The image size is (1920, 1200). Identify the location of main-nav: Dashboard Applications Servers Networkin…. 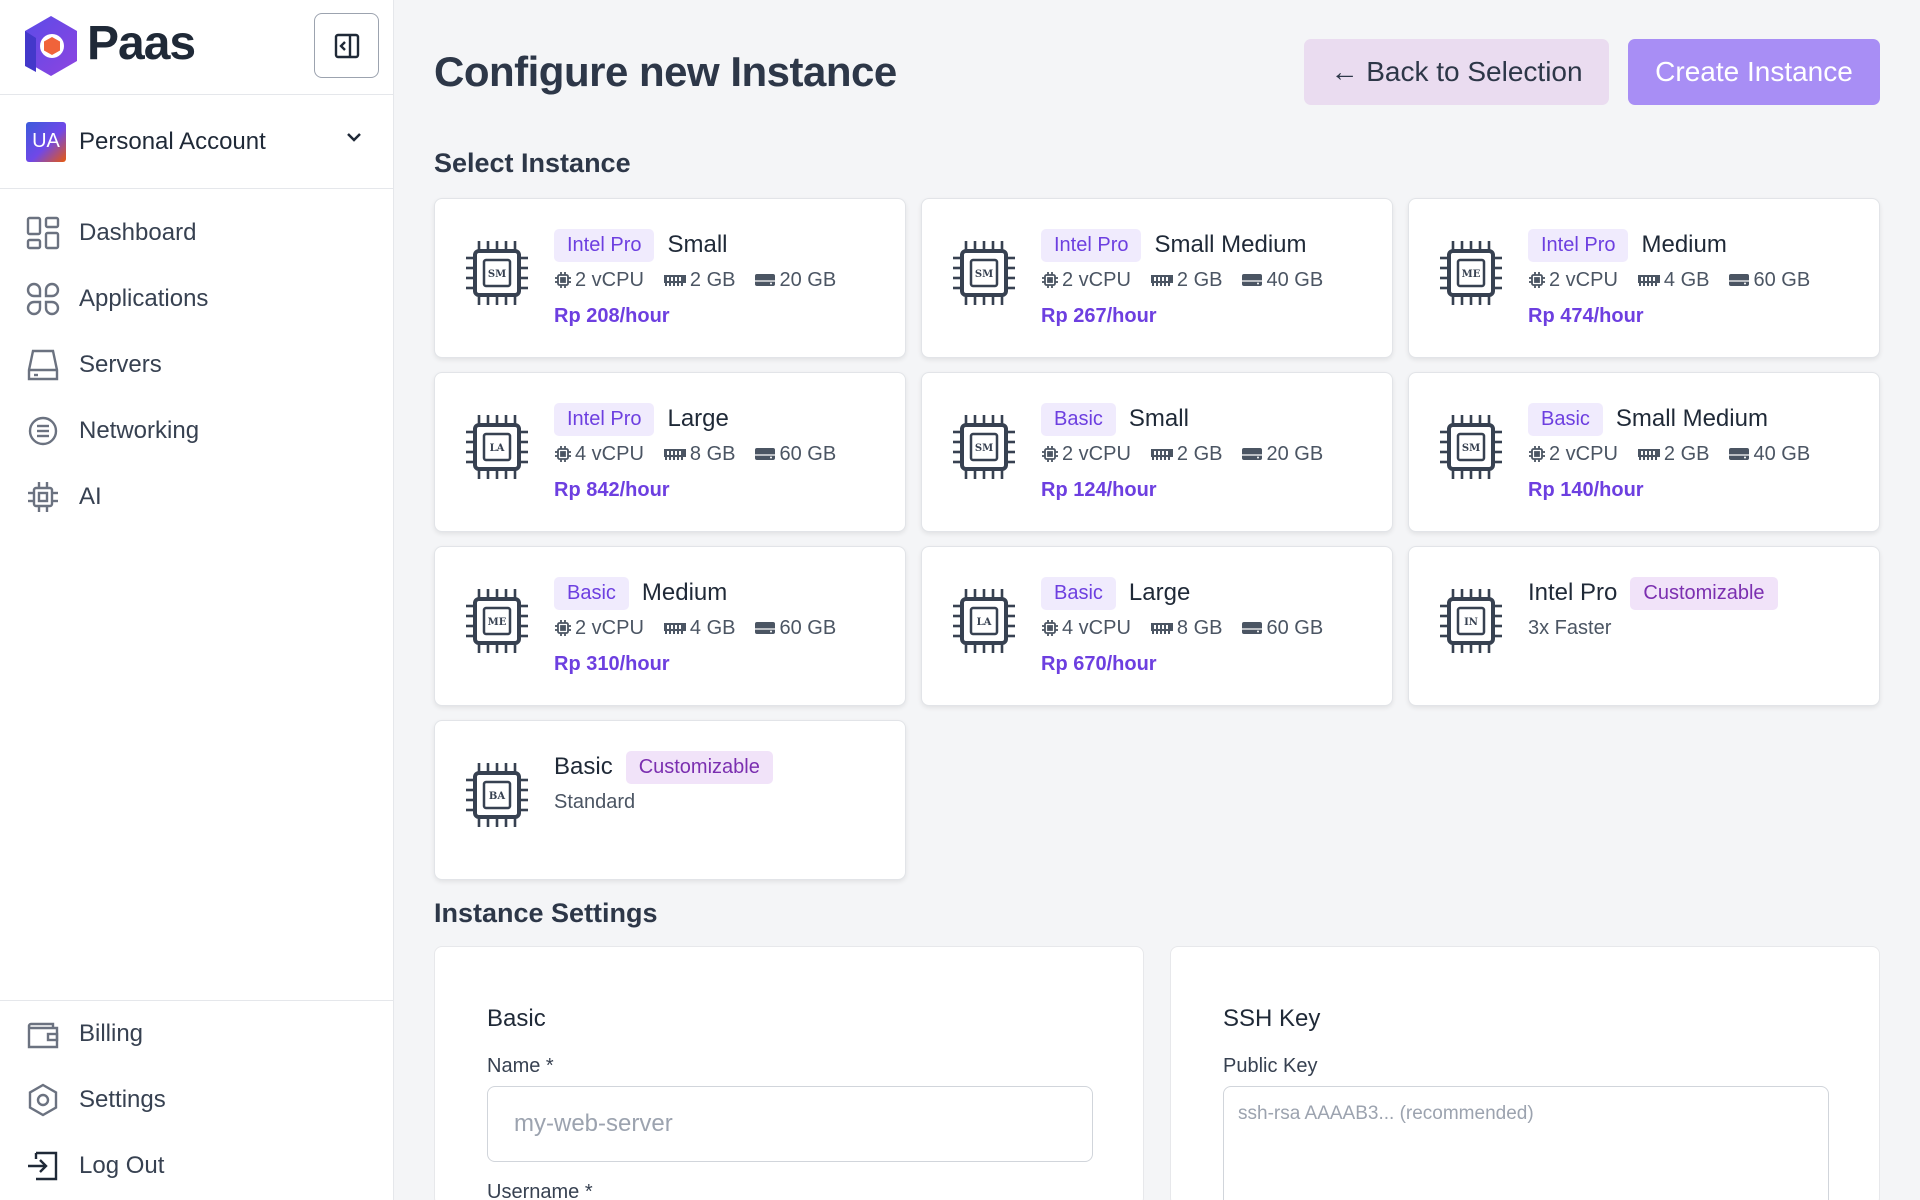
(196, 365).